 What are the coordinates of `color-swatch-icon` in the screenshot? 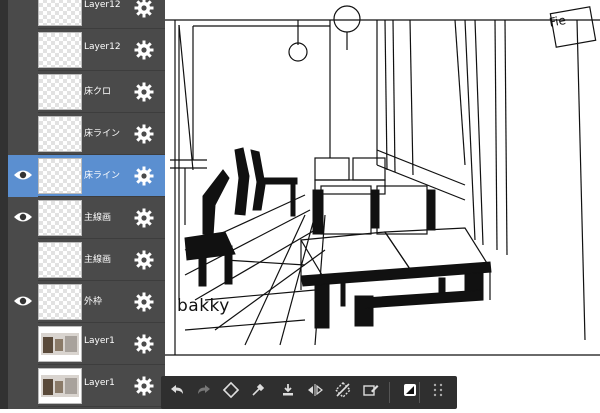 It's located at (410, 392).